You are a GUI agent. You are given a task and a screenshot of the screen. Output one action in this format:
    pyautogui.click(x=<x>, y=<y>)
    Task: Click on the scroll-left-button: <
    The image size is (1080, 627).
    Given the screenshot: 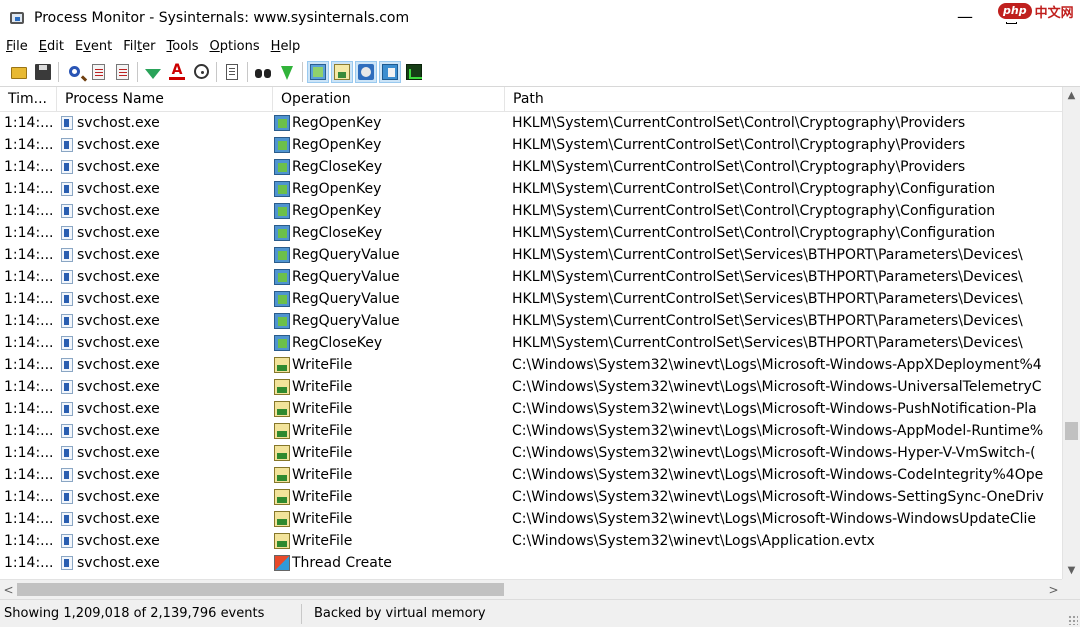 What is the action you would take?
    pyautogui.click(x=8, y=589)
    